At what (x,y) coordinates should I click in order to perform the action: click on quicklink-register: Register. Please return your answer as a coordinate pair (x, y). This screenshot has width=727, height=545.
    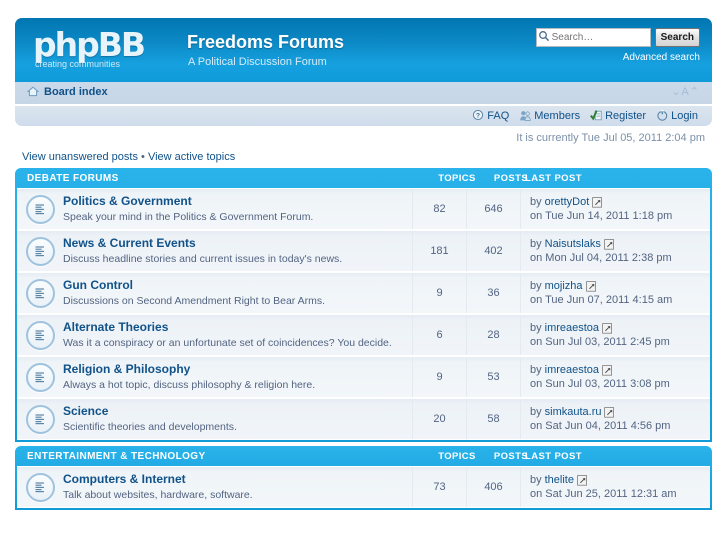
    Looking at the image, I should click on (618, 115).